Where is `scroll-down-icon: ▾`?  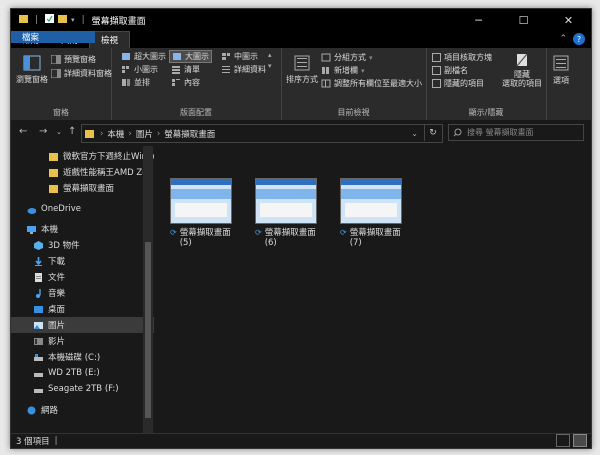
scroll-down-icon: ▾ is located at coordinates (270, 66).